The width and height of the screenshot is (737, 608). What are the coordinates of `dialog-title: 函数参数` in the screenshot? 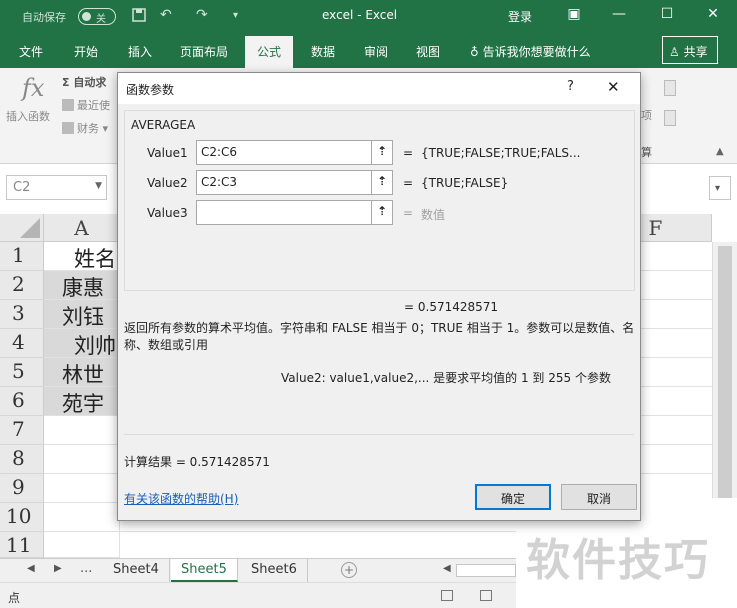 It's located at (150, 90).